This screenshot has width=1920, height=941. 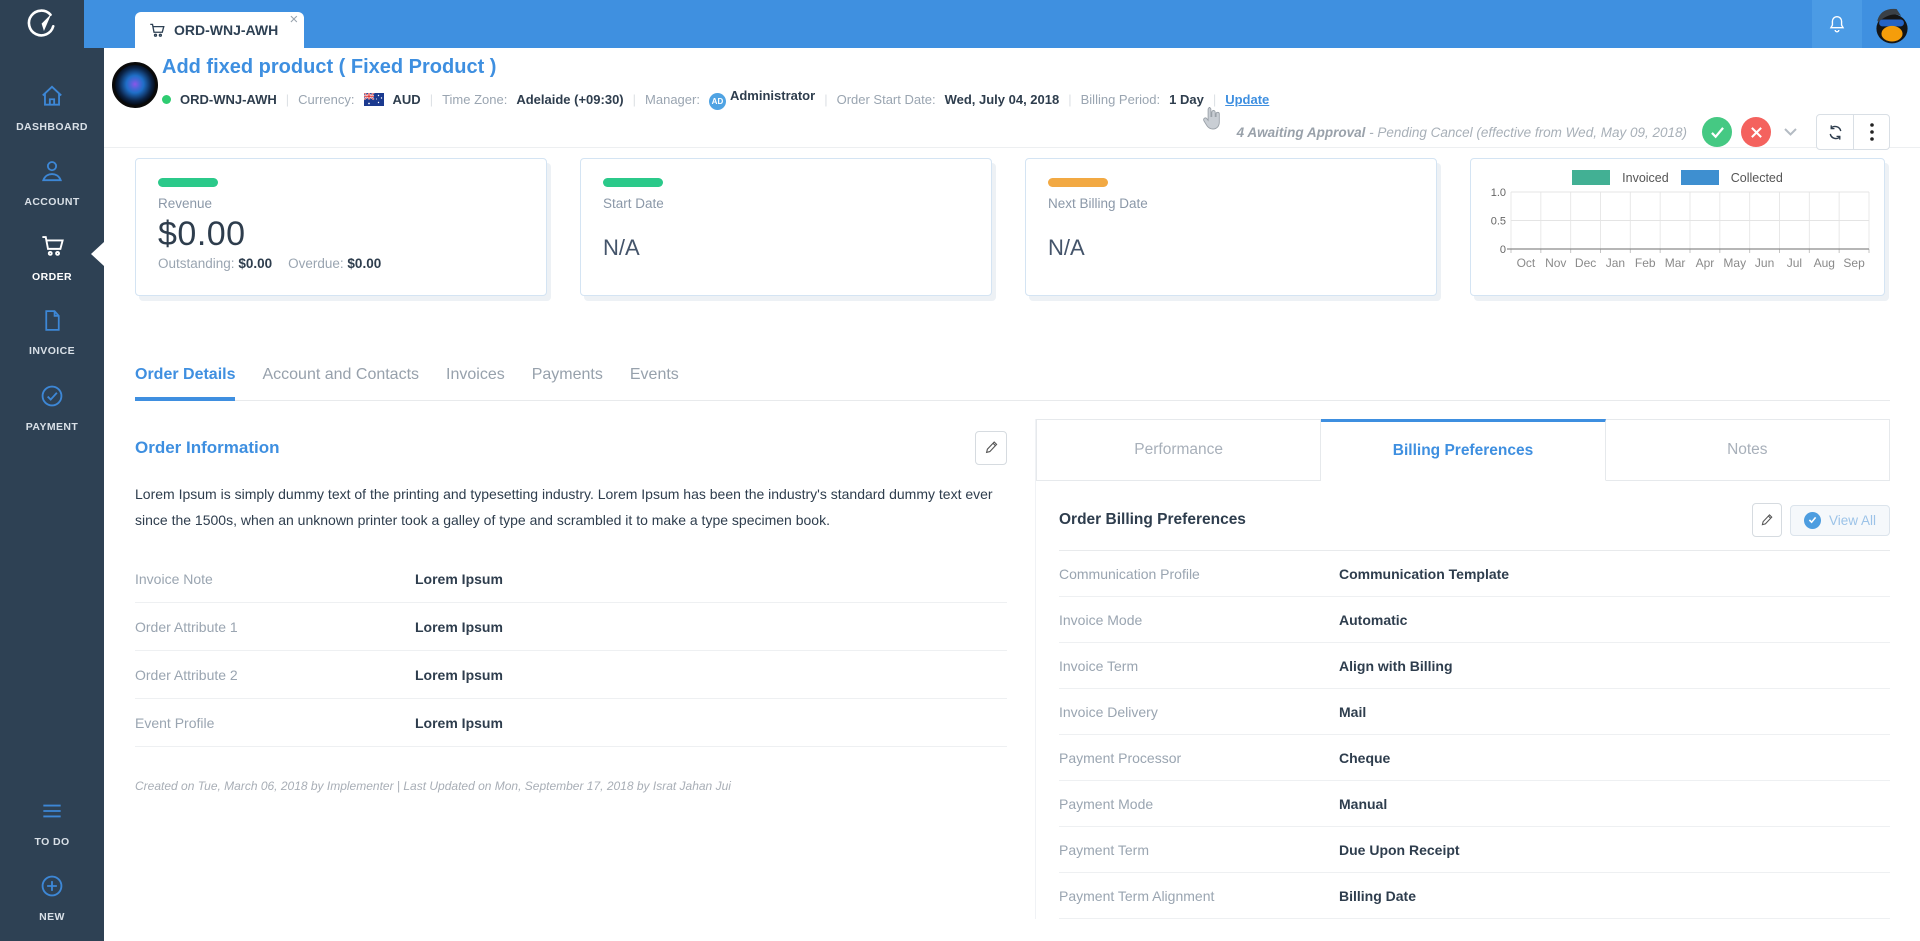 I want to click on edit-billing-prefs-button, so click(x=1766, y=520).